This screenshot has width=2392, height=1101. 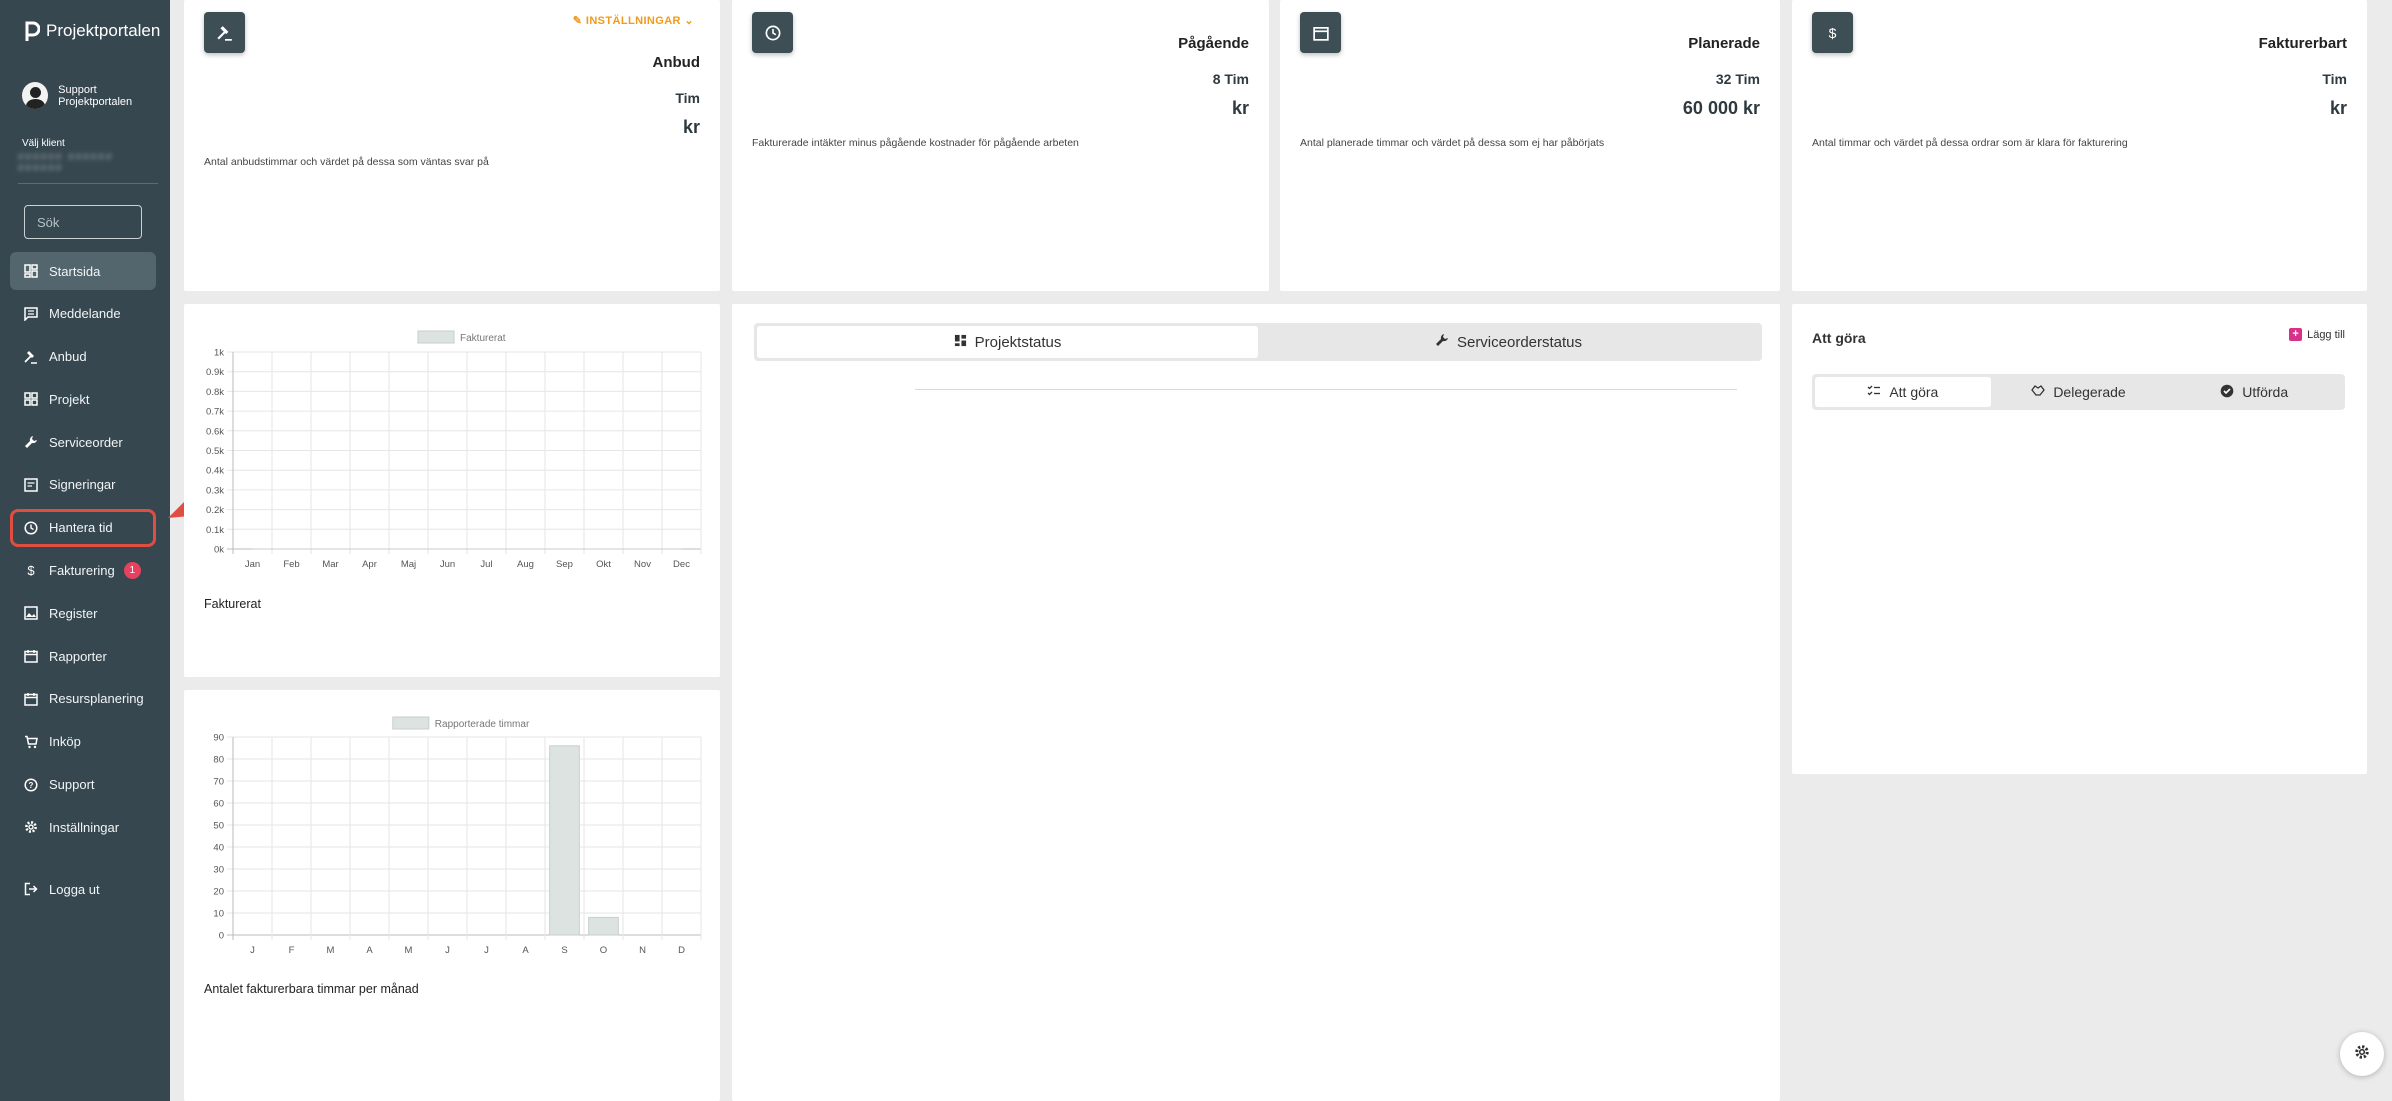 I want to click on sidebar-item-support: ? Support, so click(x=83, y=785).